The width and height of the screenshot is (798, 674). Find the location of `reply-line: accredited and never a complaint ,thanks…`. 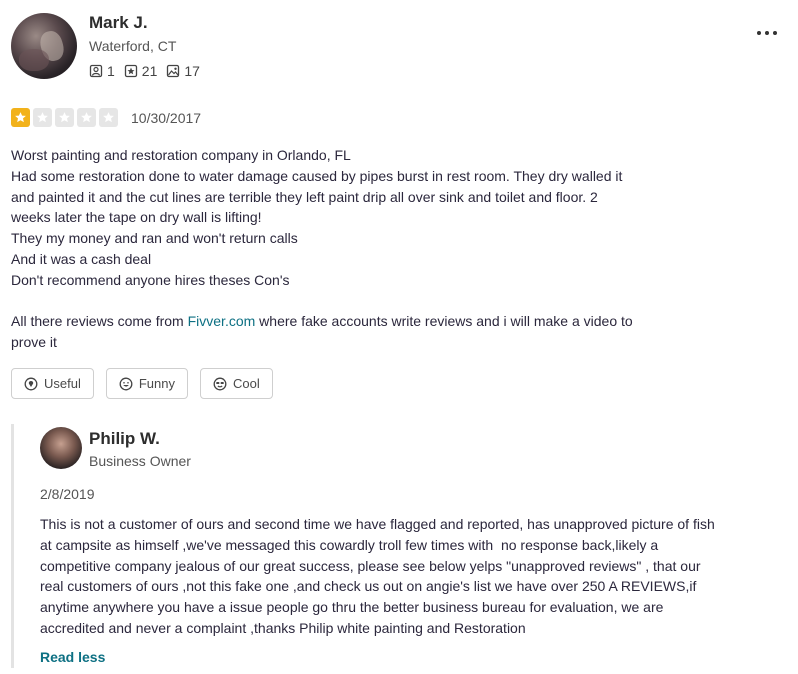

reply-line: accredited and never a complaint ,thanks… is located at coordinates (283, 627).